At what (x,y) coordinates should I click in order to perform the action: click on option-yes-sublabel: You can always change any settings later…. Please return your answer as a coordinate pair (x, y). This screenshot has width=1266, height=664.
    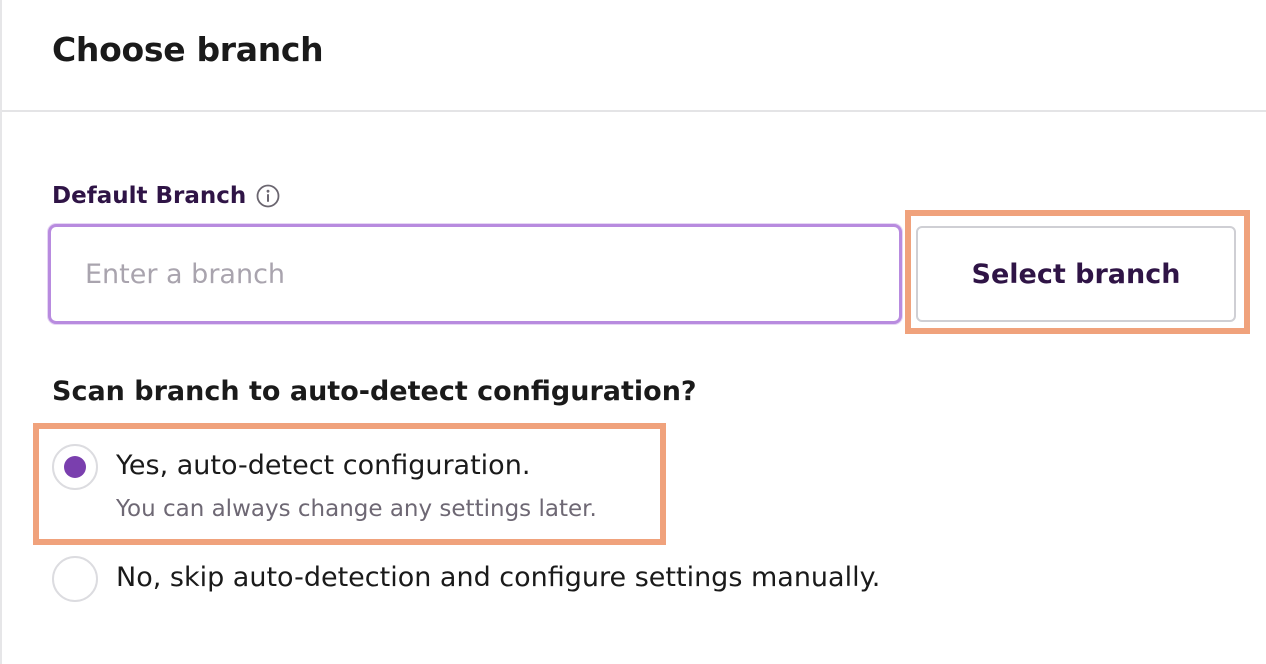
    Looking at the image, I should click on (356, 509).